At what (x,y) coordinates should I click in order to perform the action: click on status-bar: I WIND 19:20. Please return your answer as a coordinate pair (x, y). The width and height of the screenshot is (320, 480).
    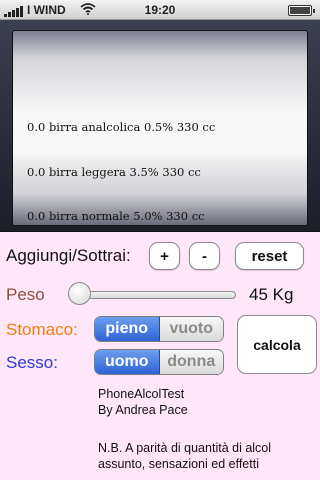
    Looking at the image, I should click on (160, 10).